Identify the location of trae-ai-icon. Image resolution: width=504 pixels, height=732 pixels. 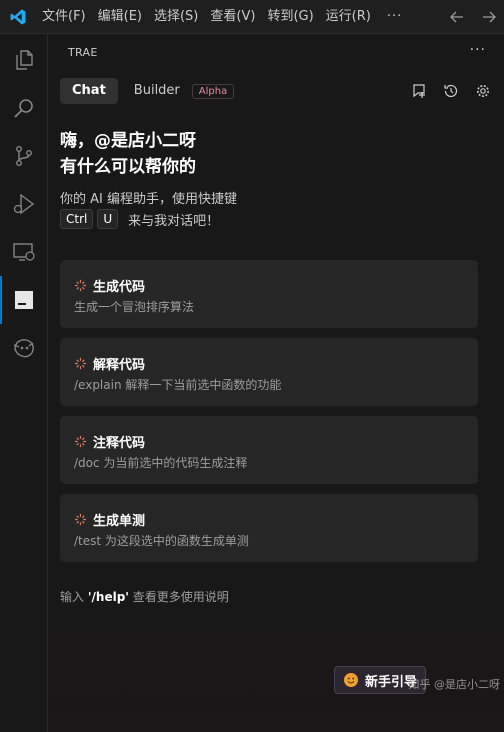
(24, 300).